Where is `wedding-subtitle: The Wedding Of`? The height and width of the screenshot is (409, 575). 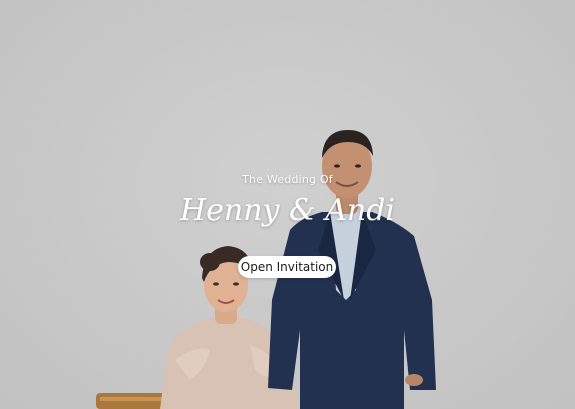
wedding-subtitle: The Wedding Of is located at coordinates (287, 179).